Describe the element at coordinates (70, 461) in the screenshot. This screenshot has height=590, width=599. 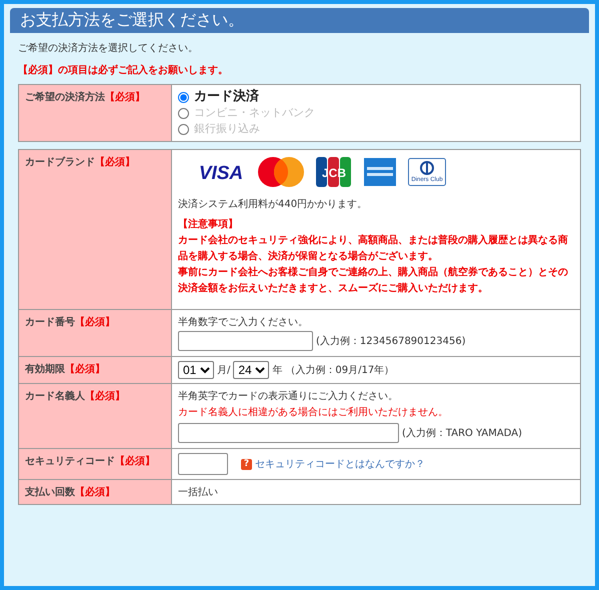
I see `field-label: セキュリティコード` at that location.